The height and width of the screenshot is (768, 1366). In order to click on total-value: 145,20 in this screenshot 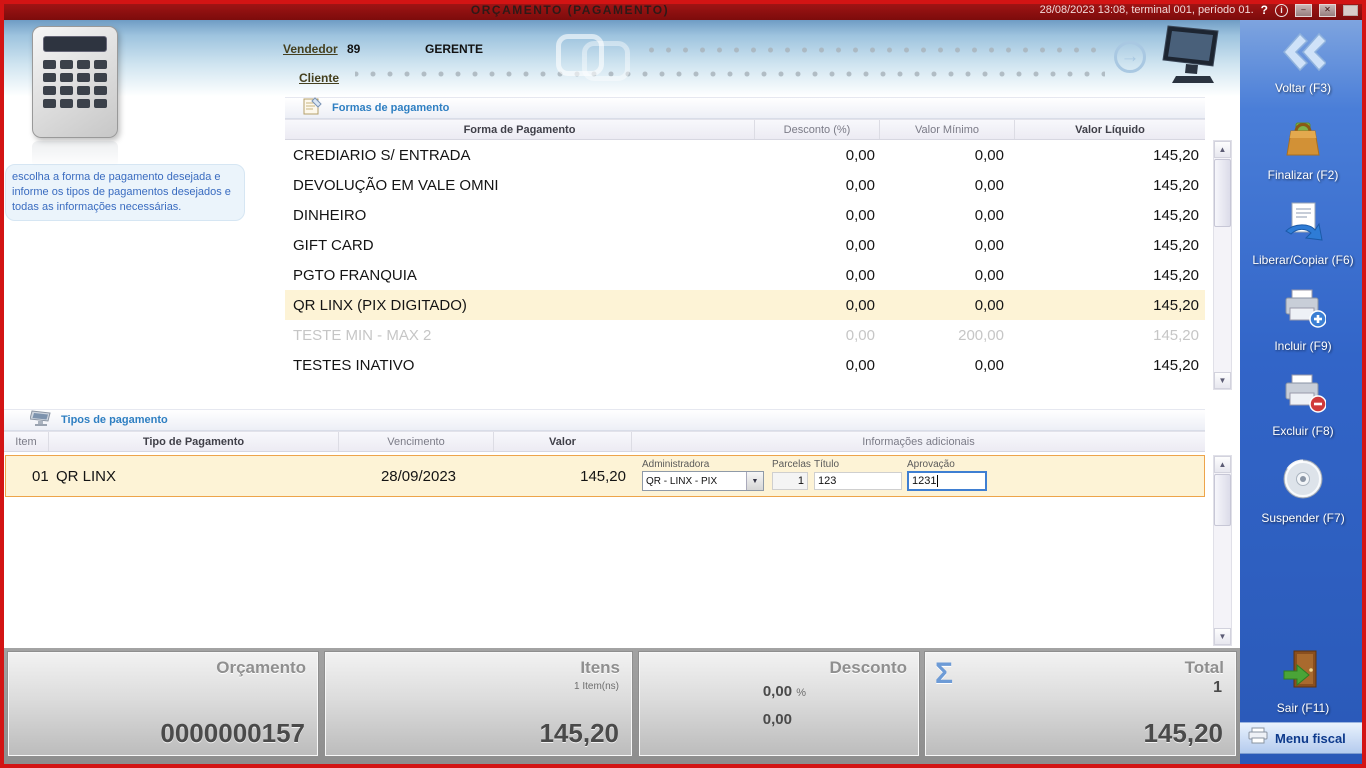, I will do `click(1183, 733)`.